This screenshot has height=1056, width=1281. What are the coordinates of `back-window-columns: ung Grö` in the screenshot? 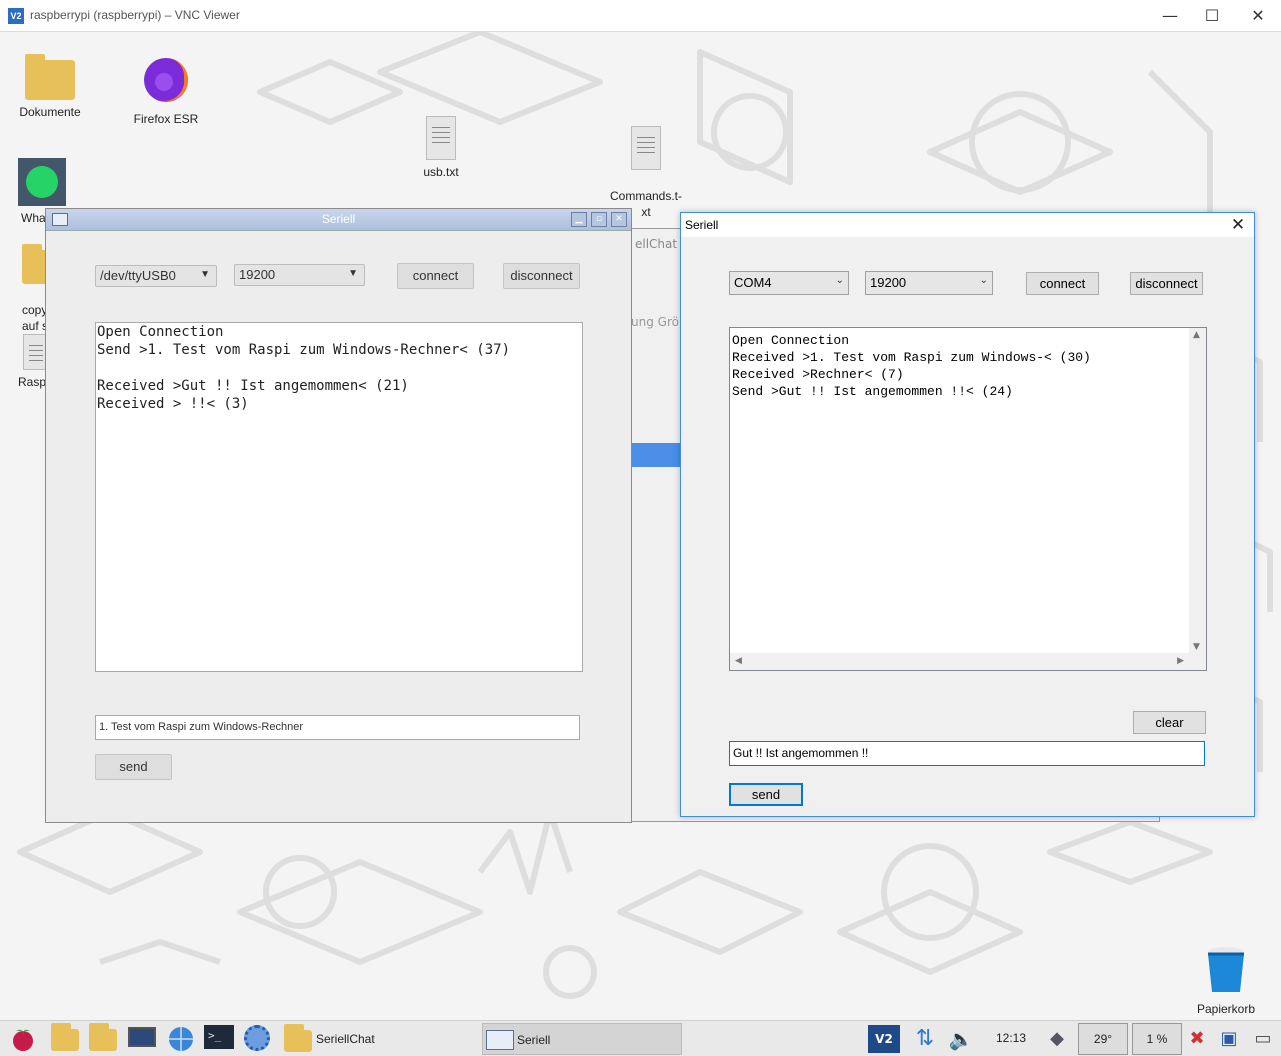 It's located at (655, 322).